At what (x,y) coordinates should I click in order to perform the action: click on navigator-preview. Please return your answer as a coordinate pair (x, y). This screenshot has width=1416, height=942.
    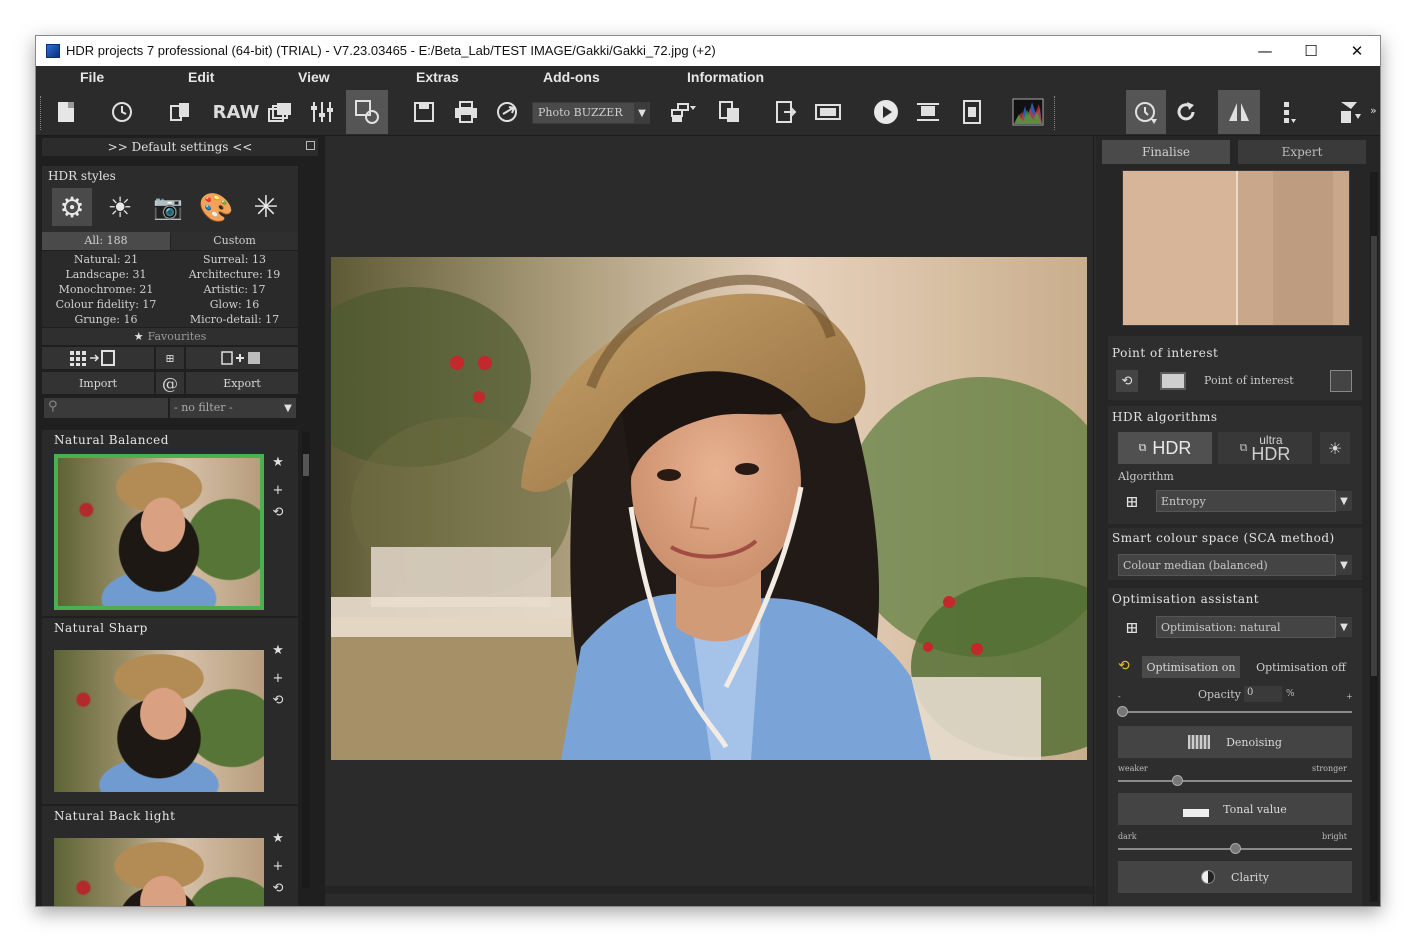
    Looking at the image, I should click on (1236, 248).